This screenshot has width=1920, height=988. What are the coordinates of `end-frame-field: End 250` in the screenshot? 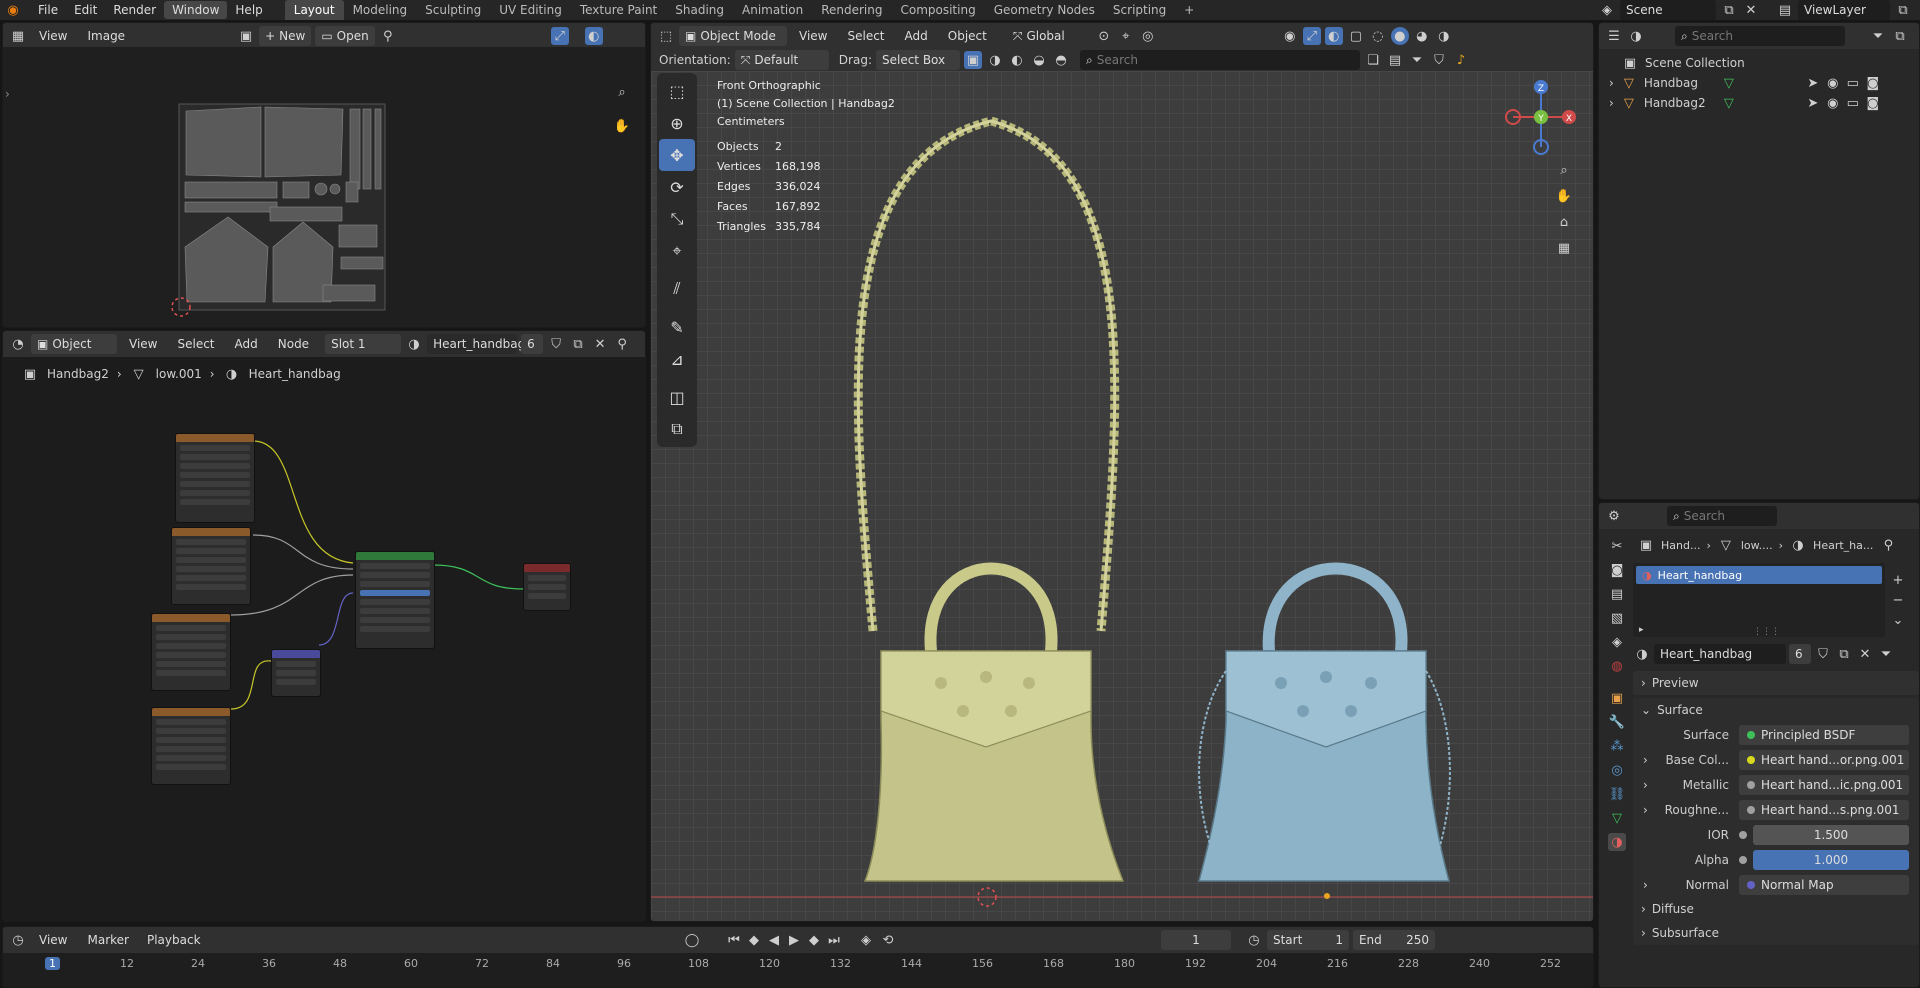 It's located at (1393, 940).